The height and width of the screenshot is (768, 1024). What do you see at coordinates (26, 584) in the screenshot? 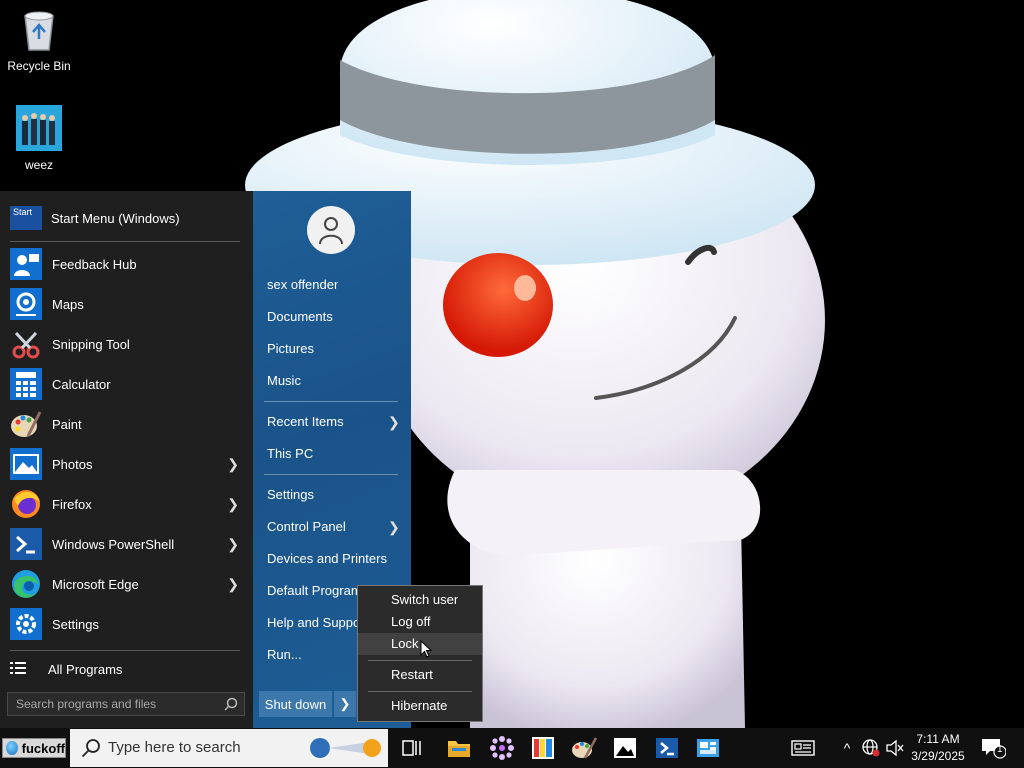
I see `edge-icon` at bounding box center [26, 584].